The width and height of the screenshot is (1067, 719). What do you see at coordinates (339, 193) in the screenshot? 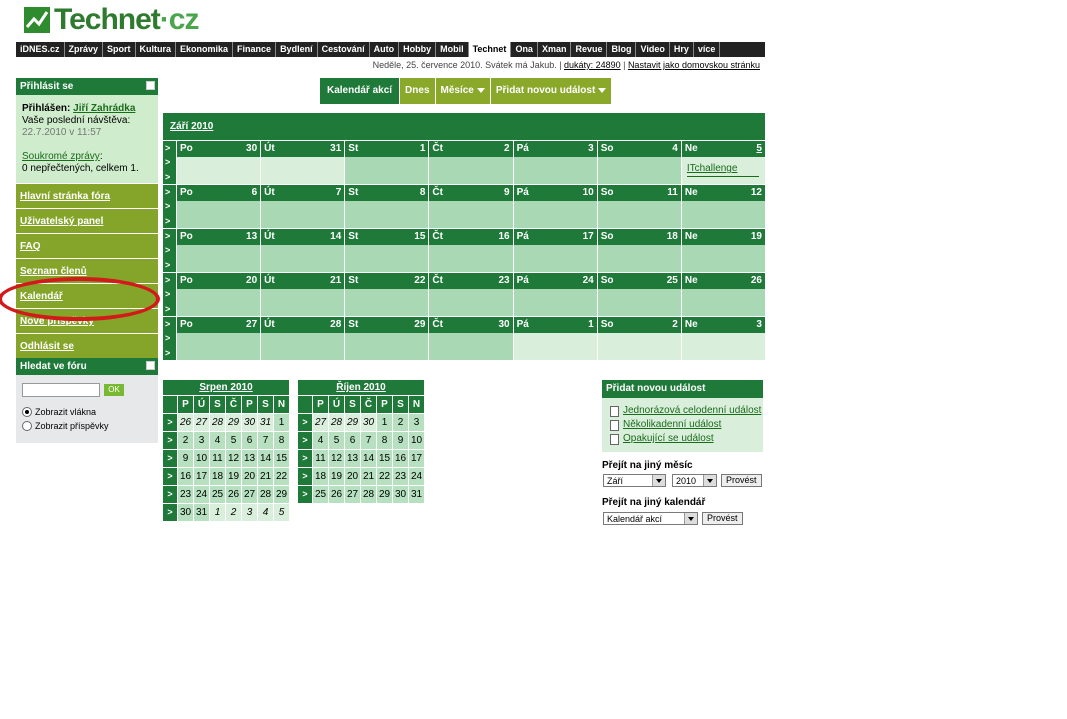
I see `day-number: 7` at bounding box center [339, 193].